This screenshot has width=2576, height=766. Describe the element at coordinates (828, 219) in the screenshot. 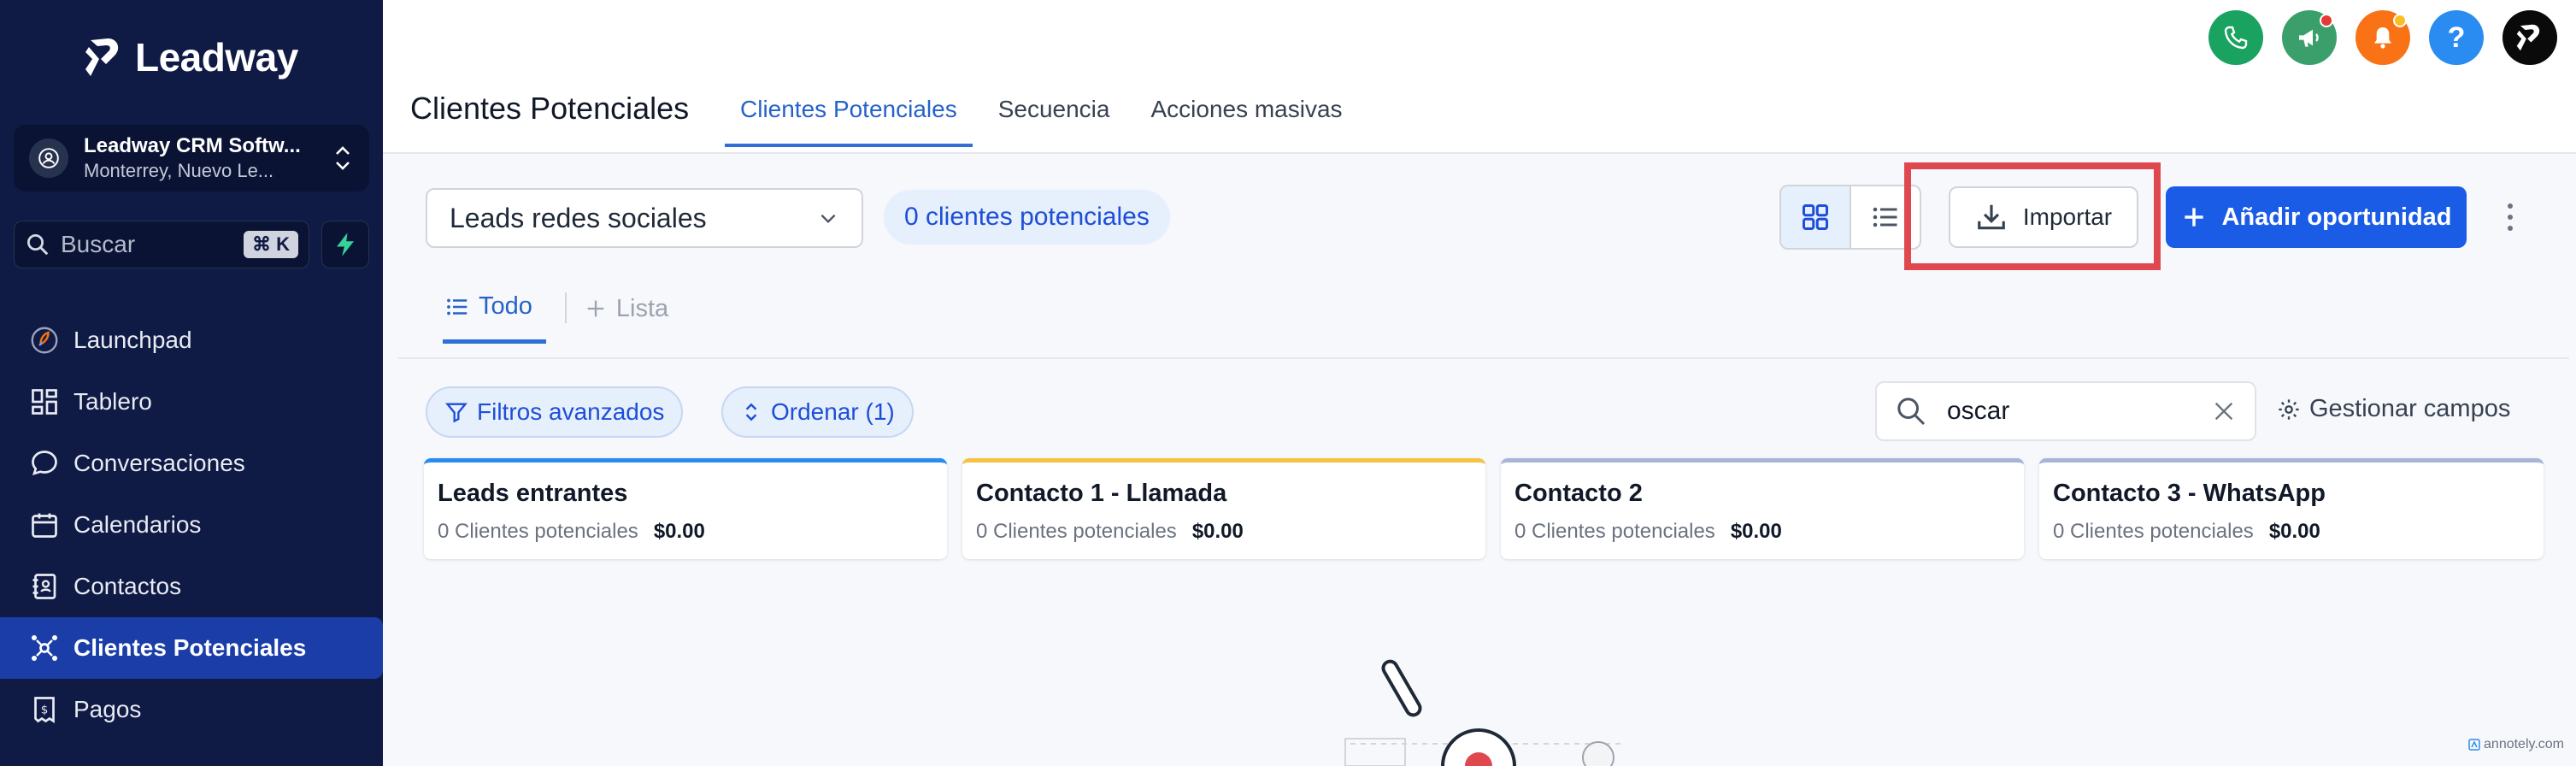

I see `chevron-down-icon` at that location.